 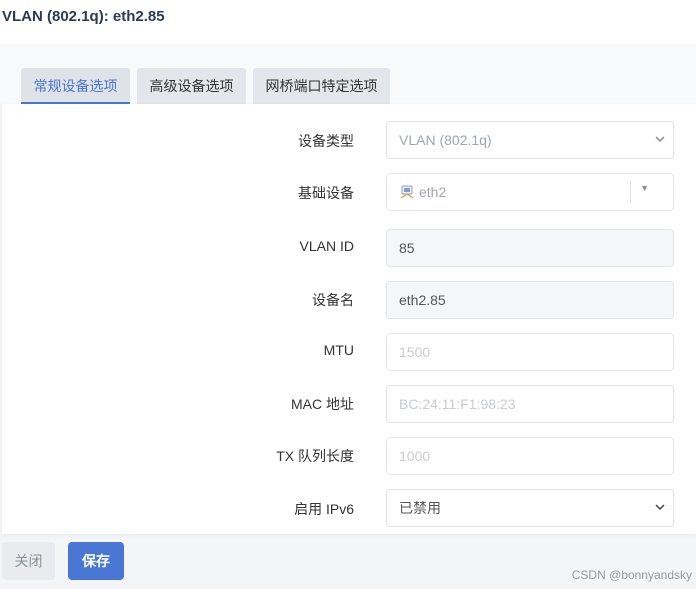 What do you see at coordinates (348, 22) in the screenshot?
I see `dialog-header: VLAN (802.1q): eth2.85` at bounding box center [348, 22].